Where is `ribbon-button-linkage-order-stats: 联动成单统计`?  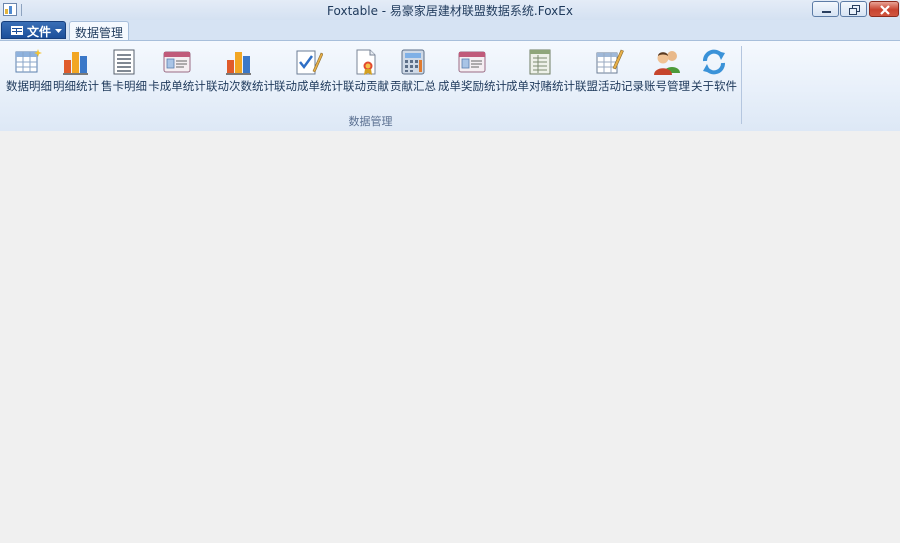
ribbon-button-linkage-order-stats: 联动成单统计 is located at coordinates (308, 74).